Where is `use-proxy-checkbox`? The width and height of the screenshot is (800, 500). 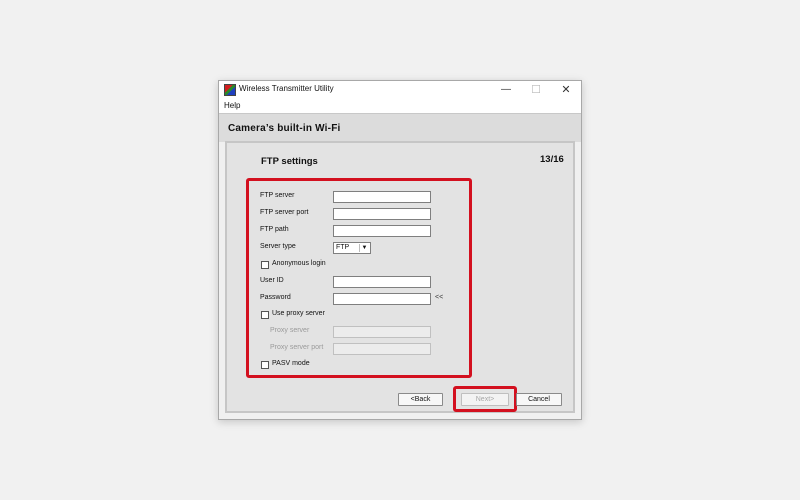
use-proxy-checkbox is located at coordinates (265, 315).